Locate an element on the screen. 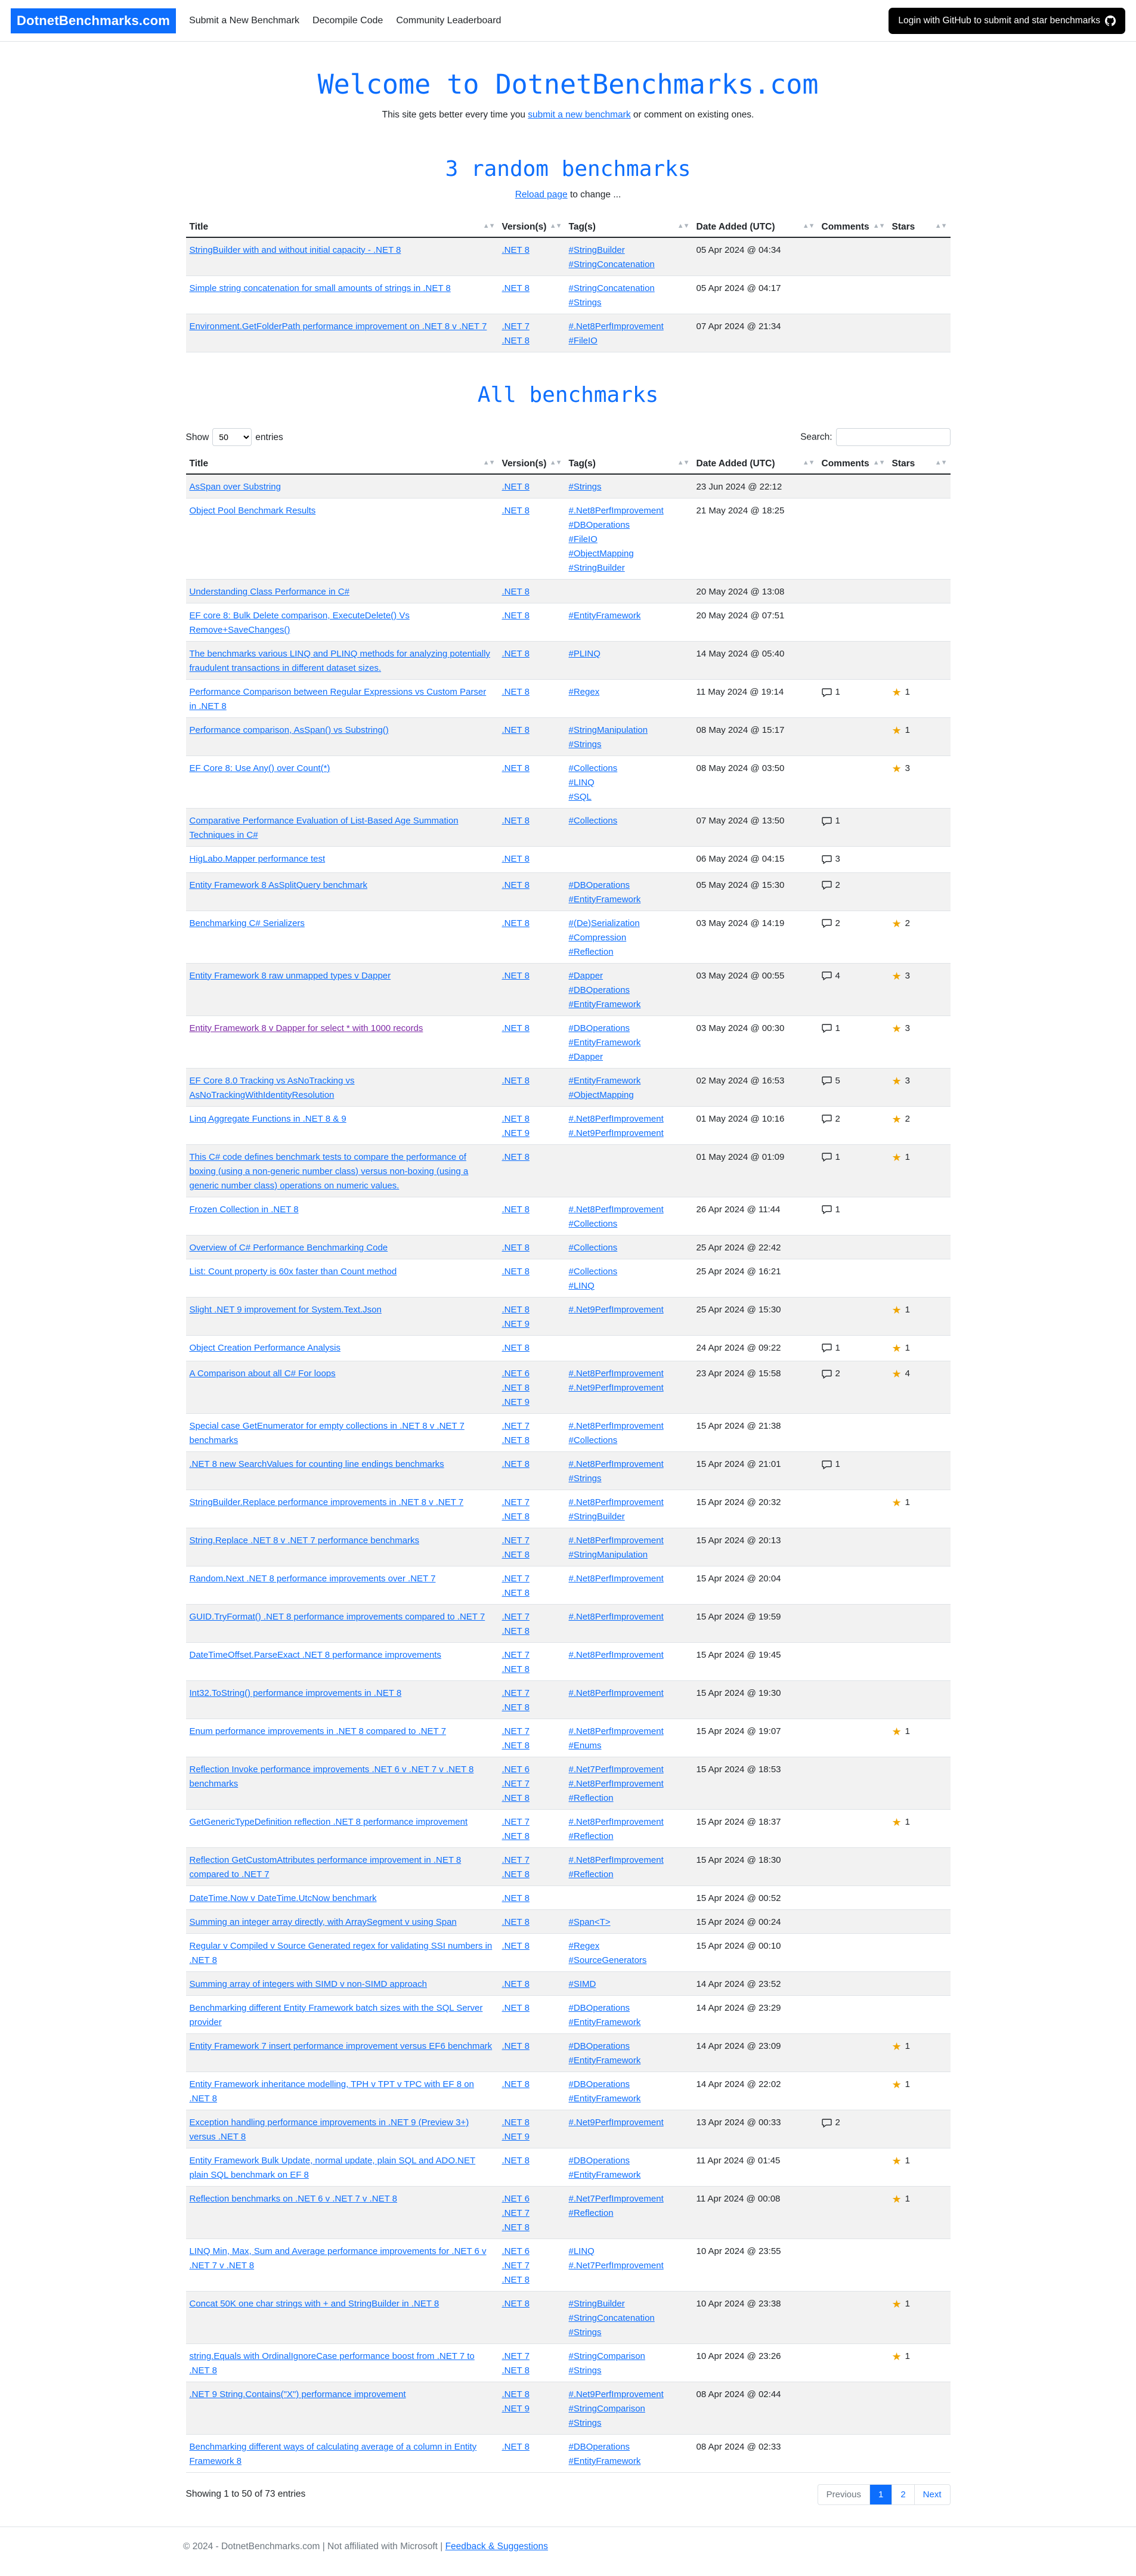 This screenshot has height=2576, width=1136. tag-link: #Dapper is located at coordinates (629, 1057).